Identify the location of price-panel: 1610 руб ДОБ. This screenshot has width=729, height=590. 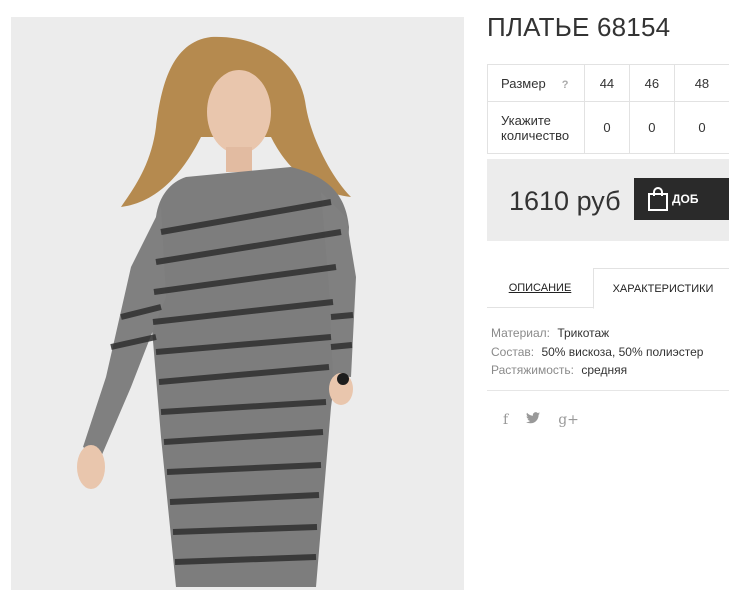
(608, 200).